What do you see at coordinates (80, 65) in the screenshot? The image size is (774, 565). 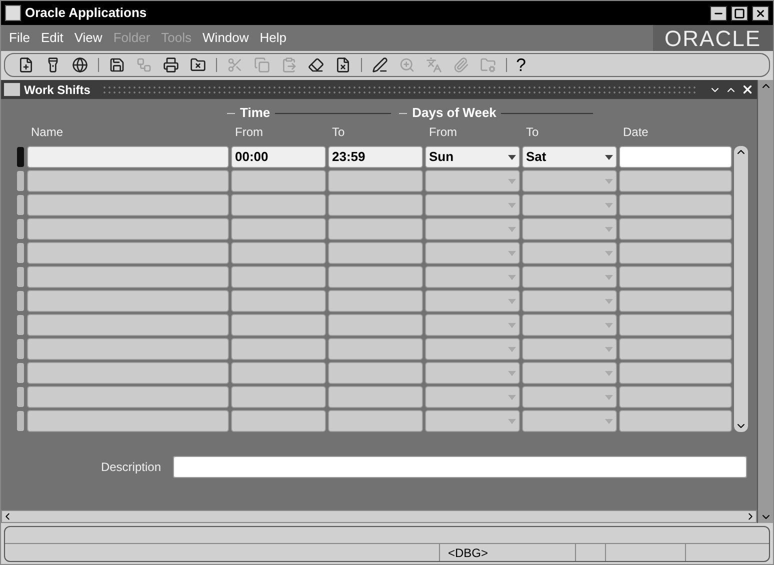 I see `globe-button` at bounding box center [80, 65].